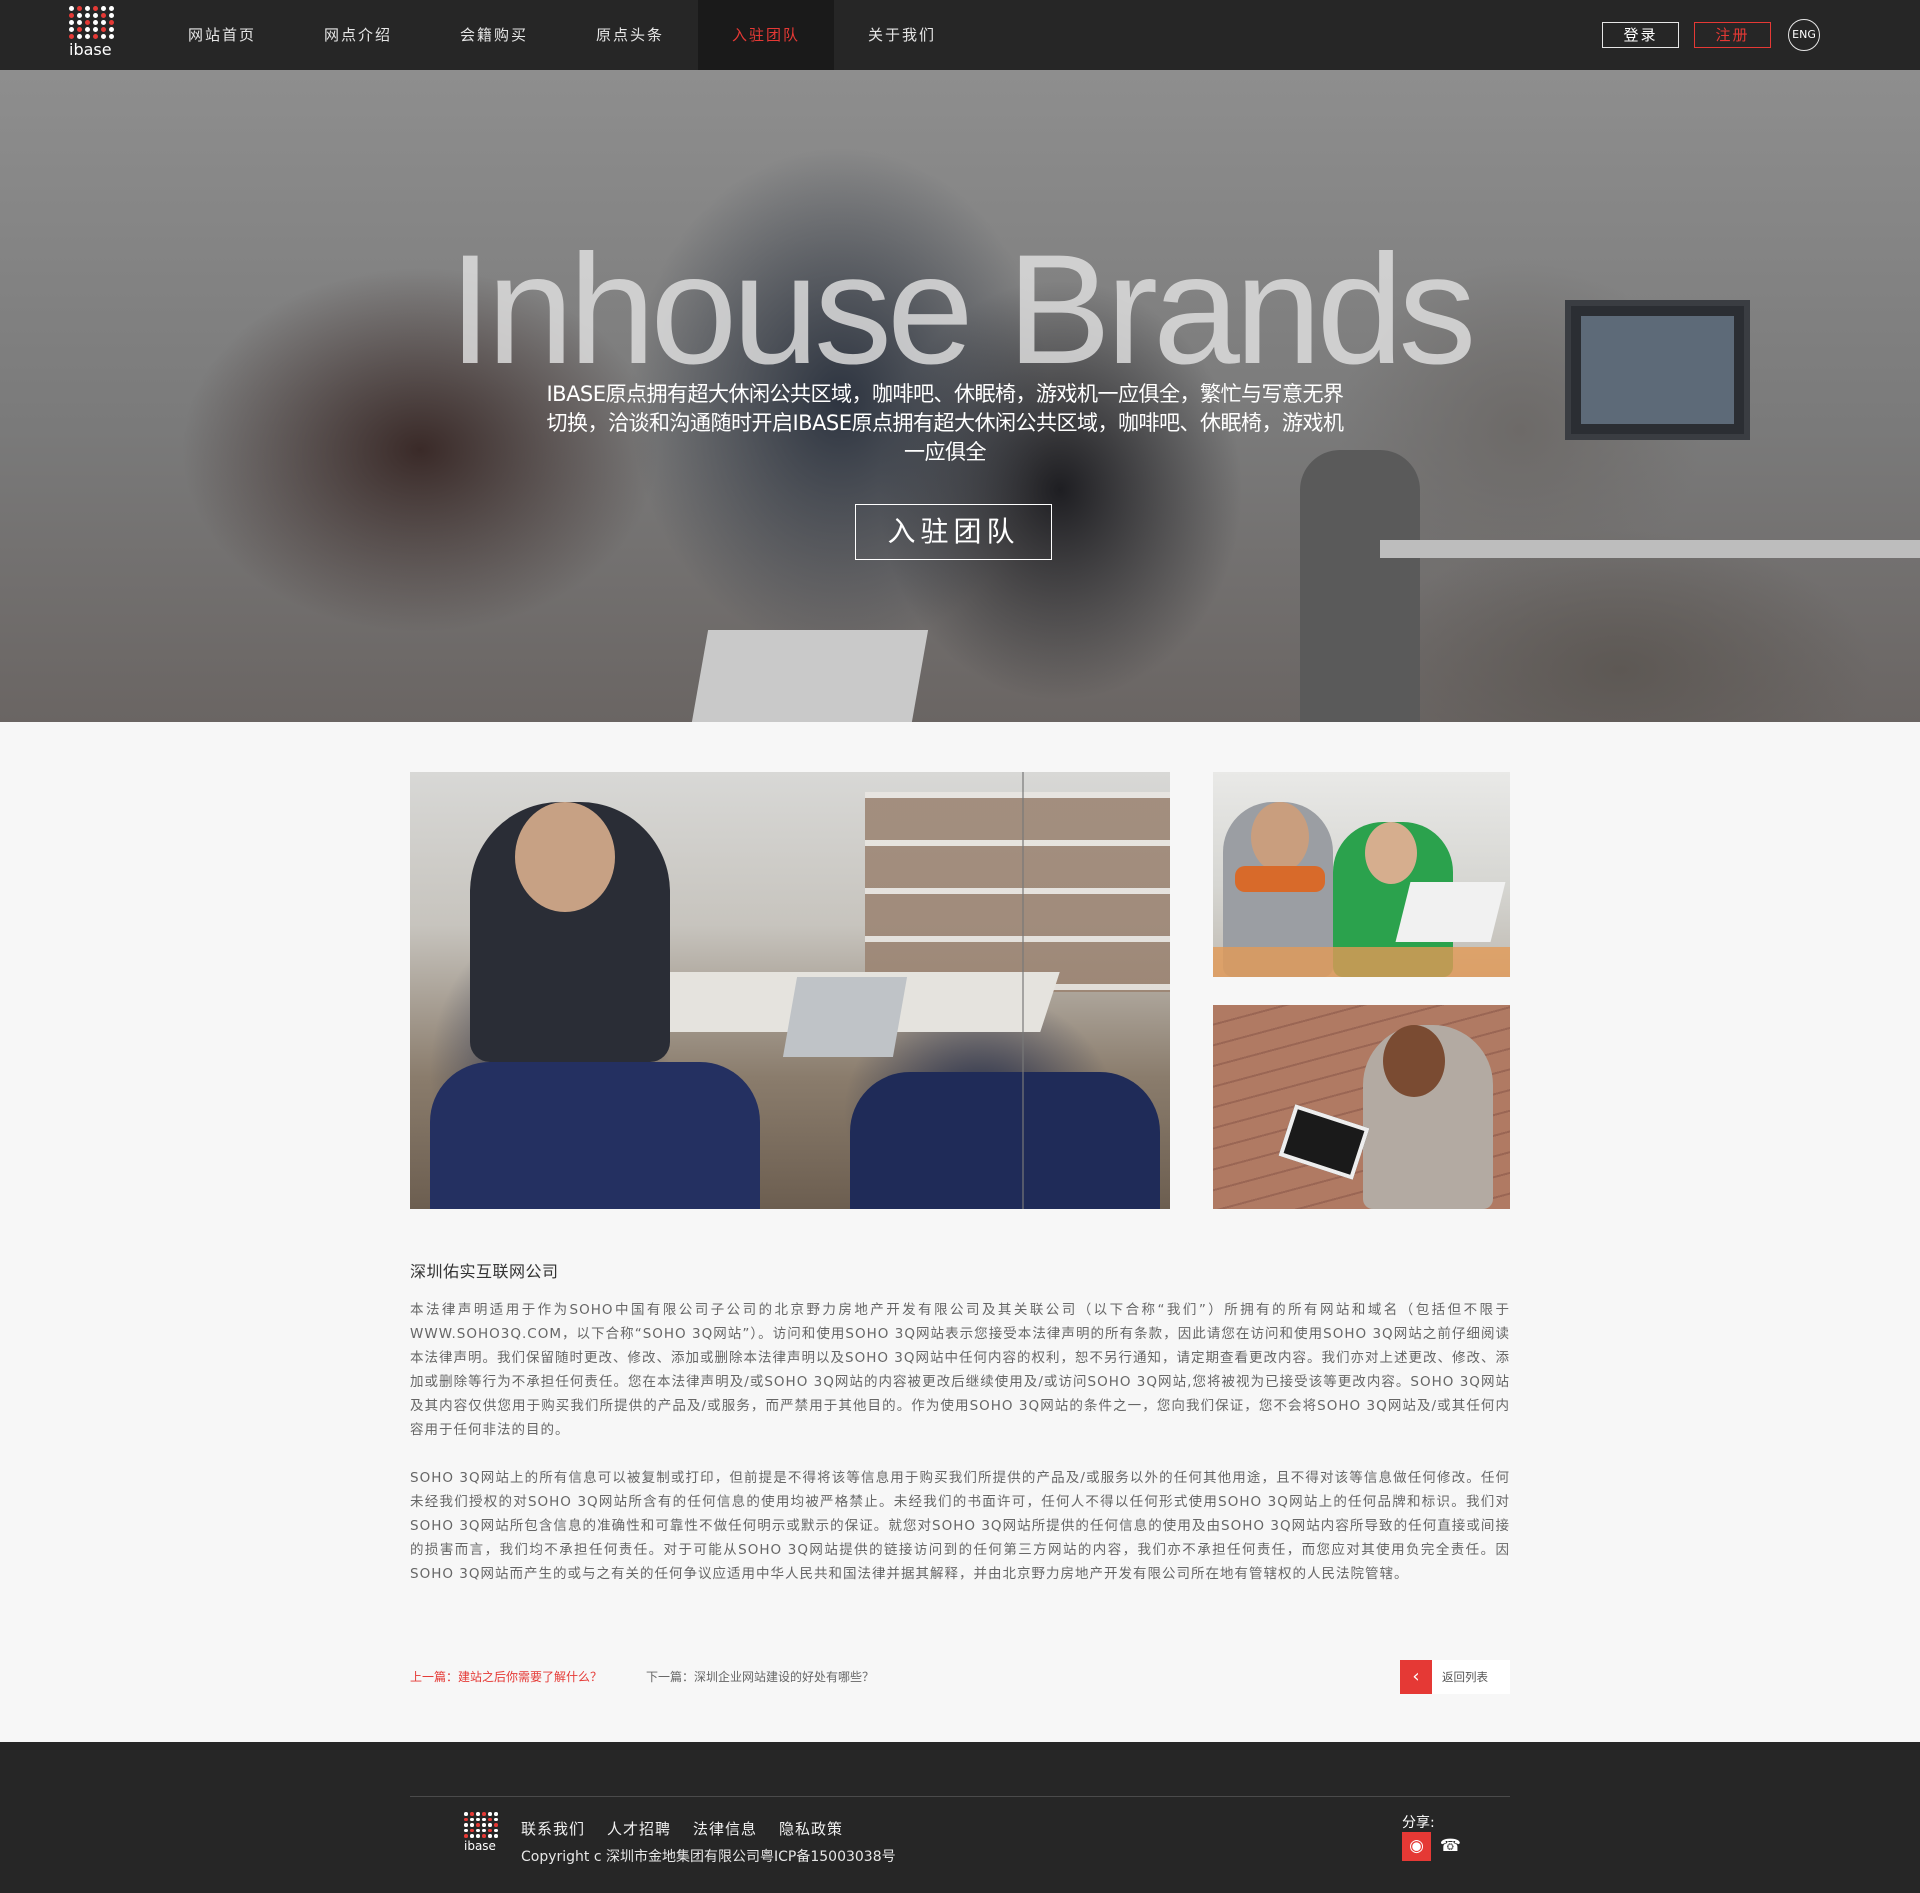 The width and height of the screenshot is (1920, 1893). Describe the element at coordinates (953, 532) in the screenshot. I see `hero-join-team-button: 入驻团队` at that location.